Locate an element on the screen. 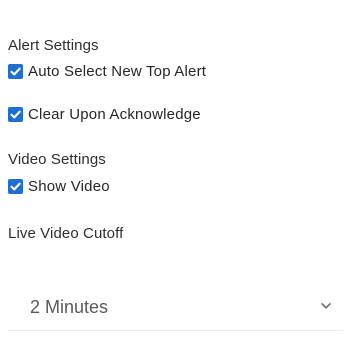 The image size is (347, 358). show-video-label: Show Video is located at coordinates (69, 186).